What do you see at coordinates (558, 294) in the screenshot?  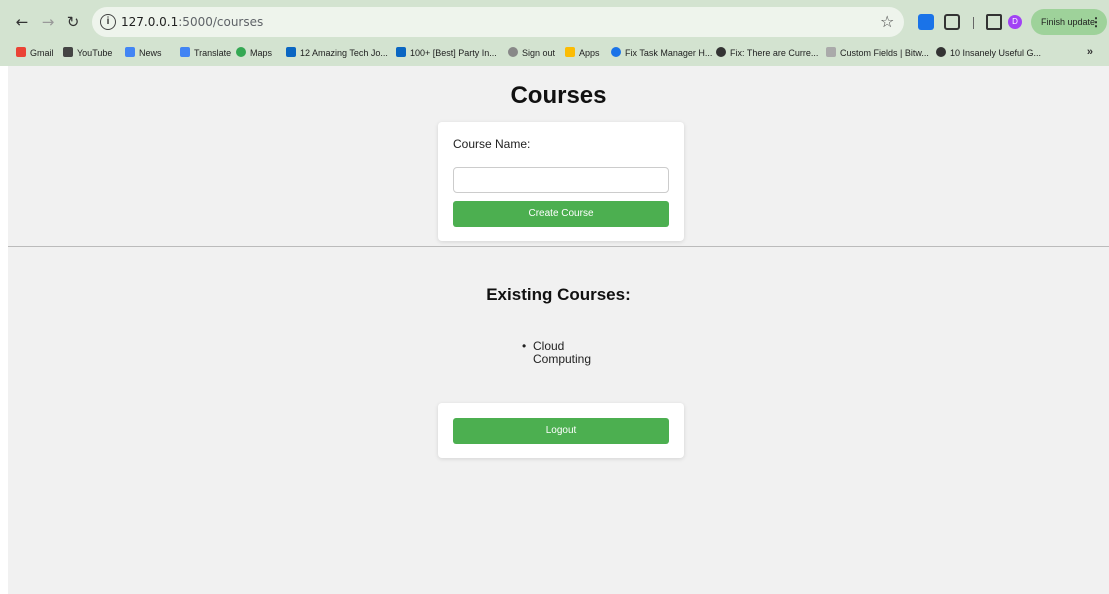 I see `existing-courses-heading: Existing Courses:` at bounding box center [558, 294].